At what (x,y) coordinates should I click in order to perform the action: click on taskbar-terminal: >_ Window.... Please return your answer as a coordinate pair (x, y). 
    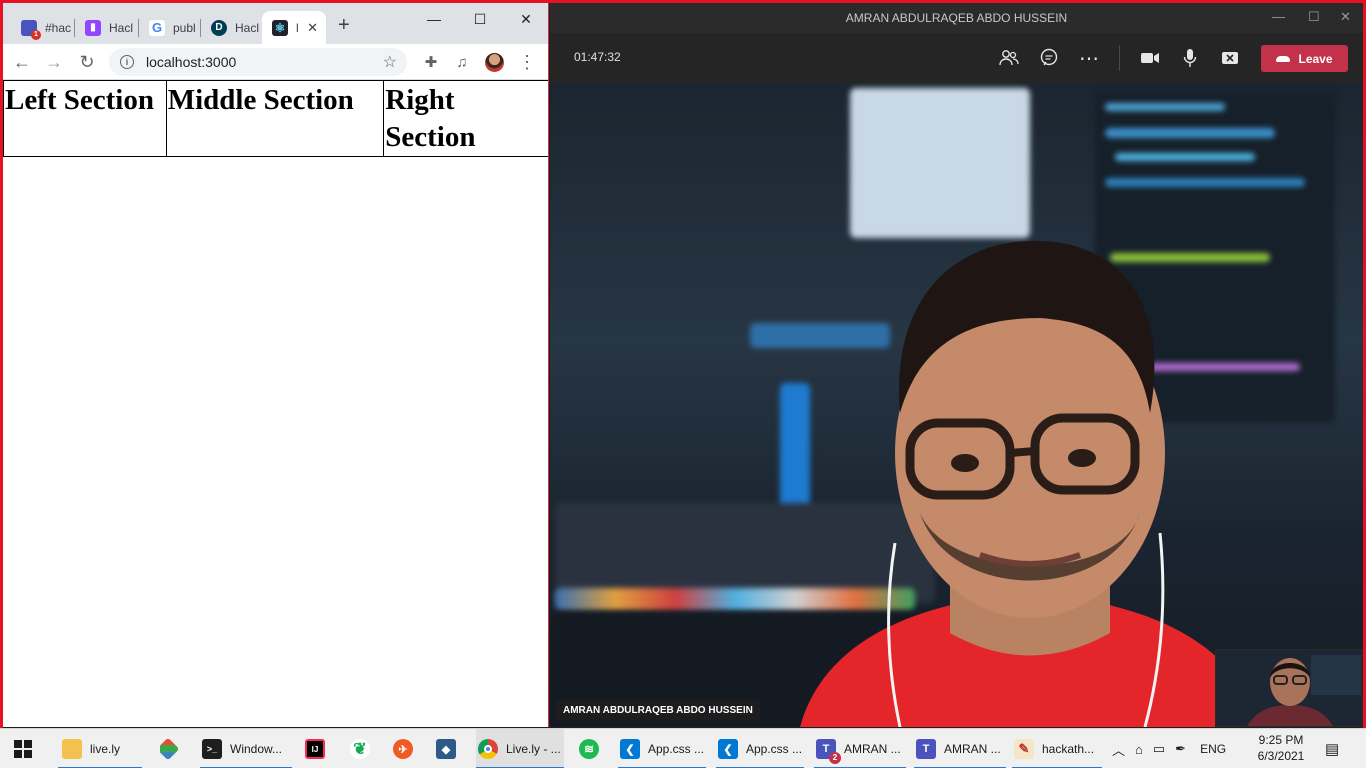
    Looking at the image, I should click on (246, 748).